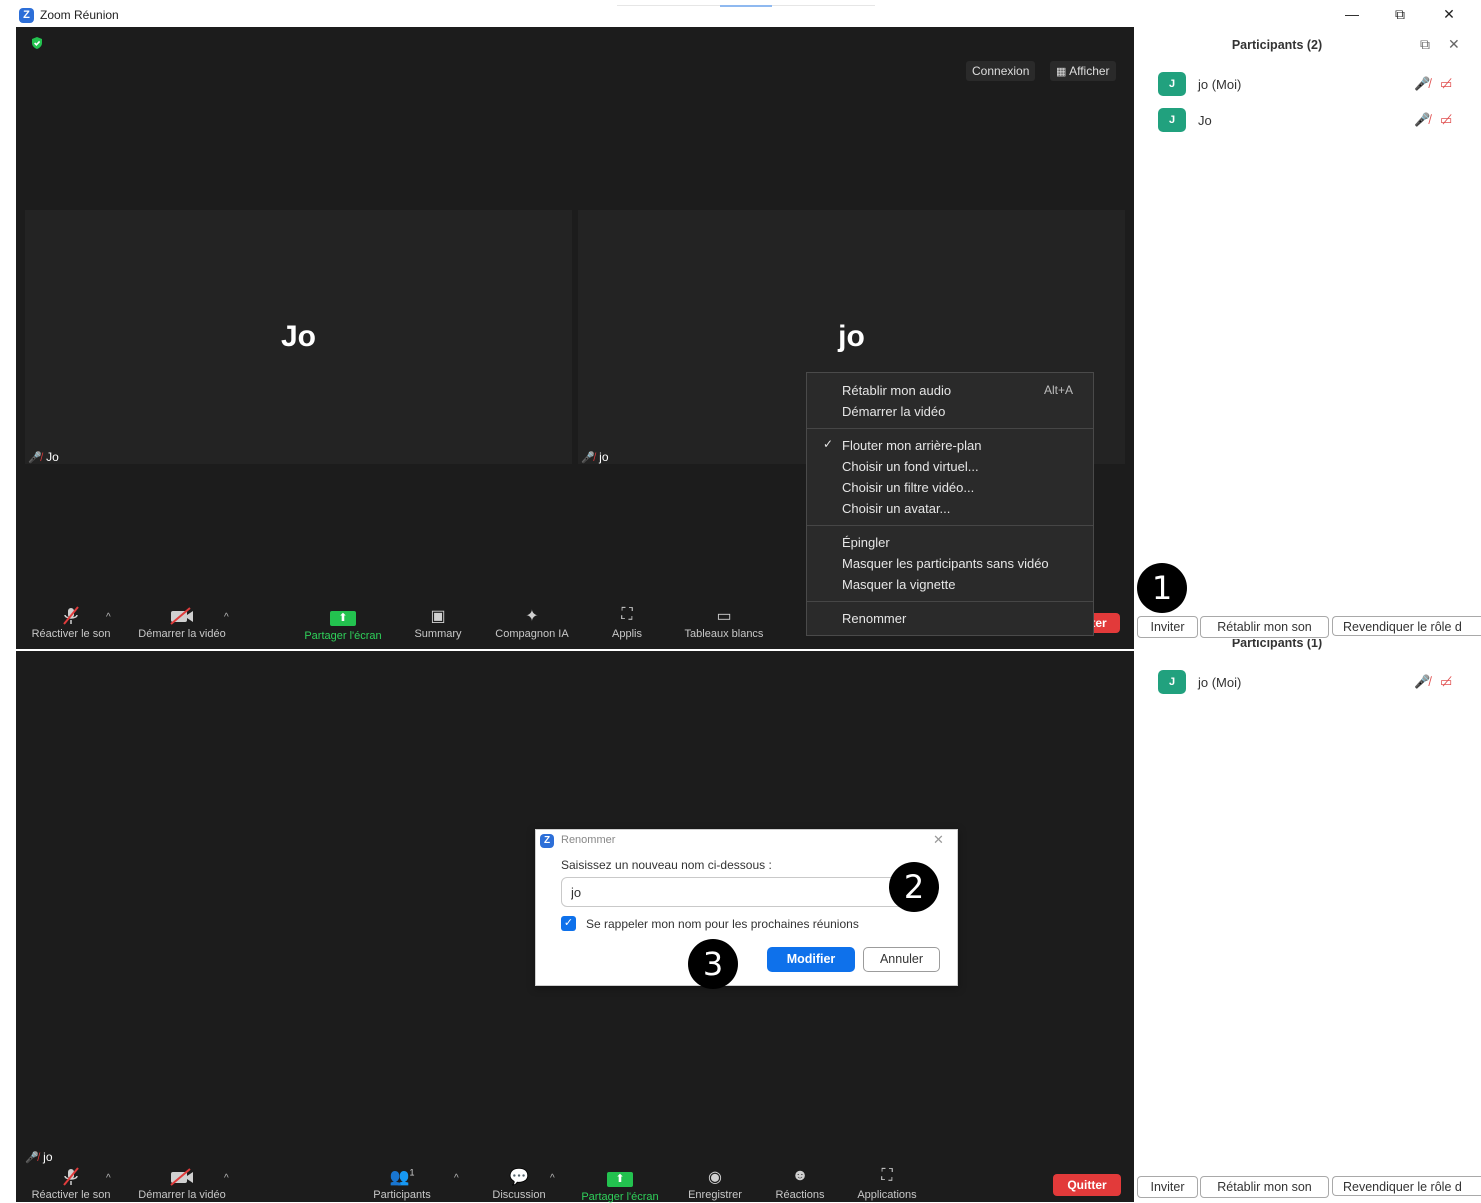 The image size is (1481, 1203). I want to click on menu-item-hide-non-video: Masquer les participants sans vidéo, so click(945, 563).